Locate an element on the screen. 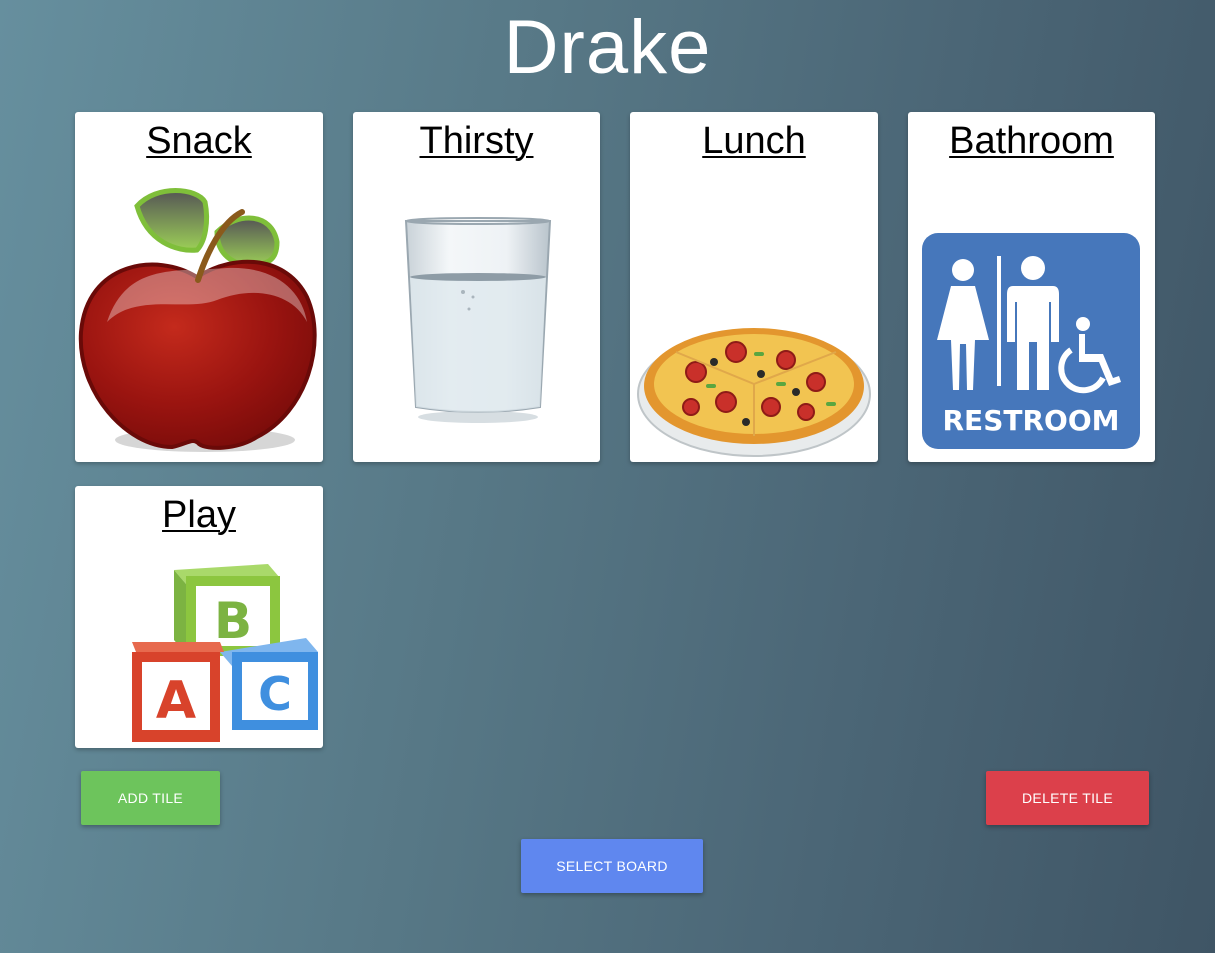 The height and width of the screenshot is (953, 1215). tile-label: Thirsty is located at coordinates (476, 141).